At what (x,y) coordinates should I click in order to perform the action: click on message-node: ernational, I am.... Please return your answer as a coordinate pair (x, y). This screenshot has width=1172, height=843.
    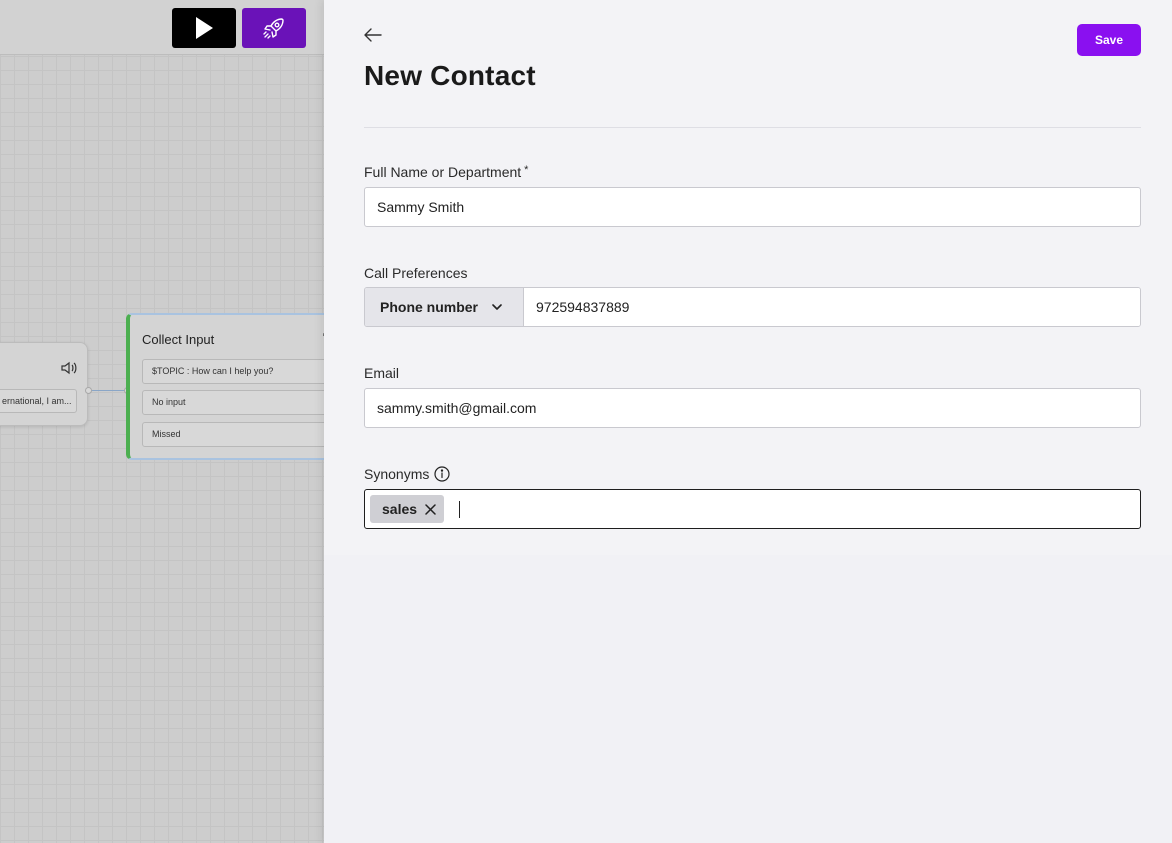
    Looking at the image, I should click on (44, 384).